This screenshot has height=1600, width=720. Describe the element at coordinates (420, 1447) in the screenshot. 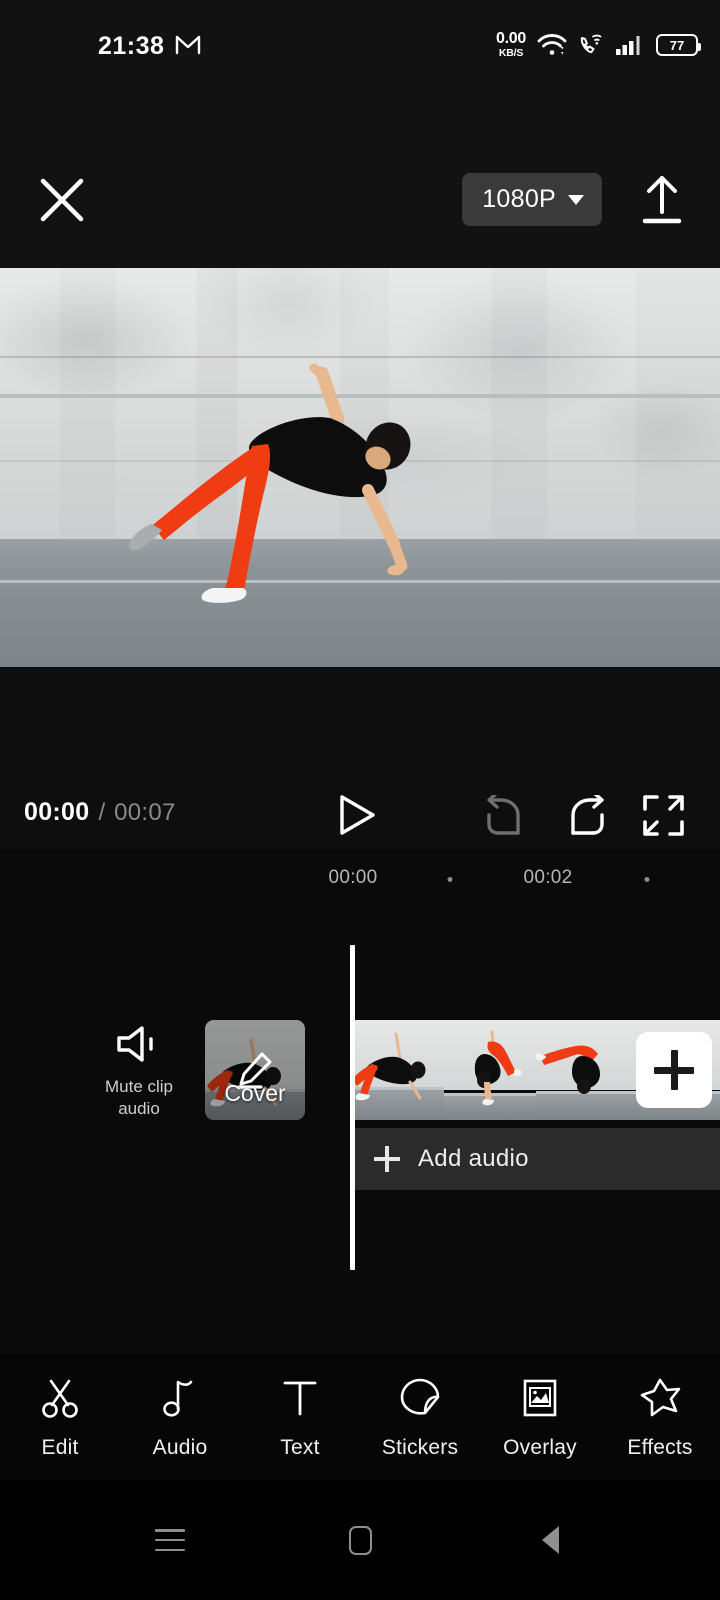

I see `tool-label: Stickers` at that location.